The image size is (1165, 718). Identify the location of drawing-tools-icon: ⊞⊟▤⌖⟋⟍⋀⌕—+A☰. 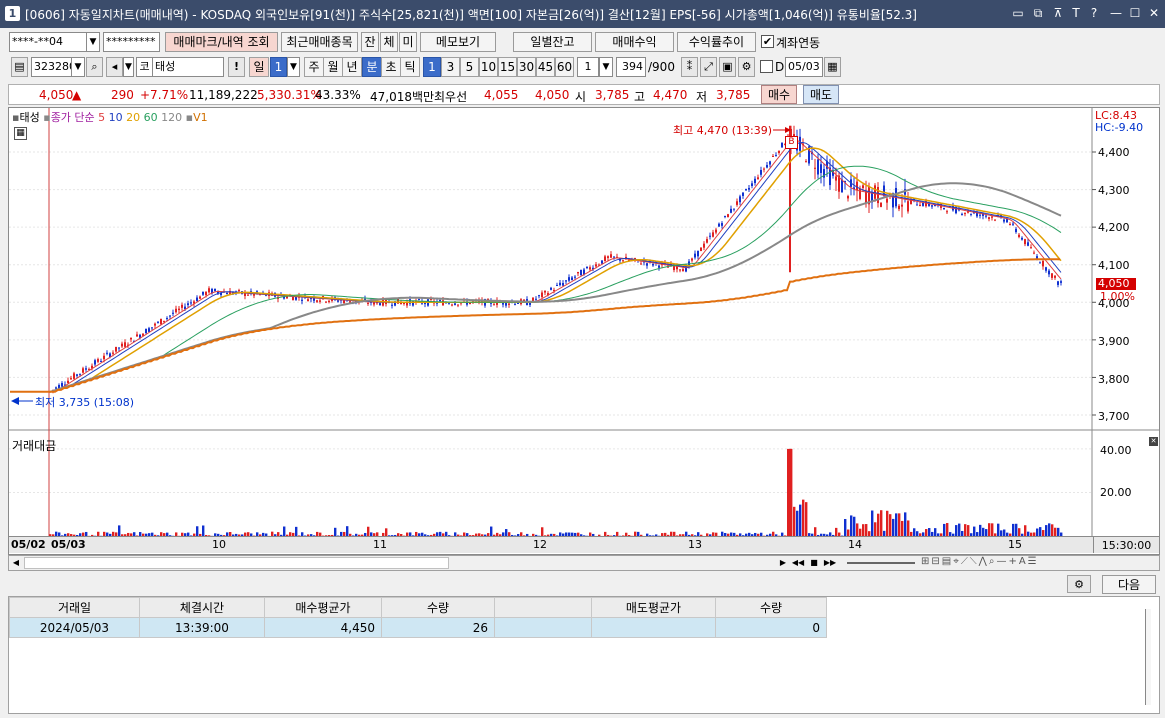
(980, 561).